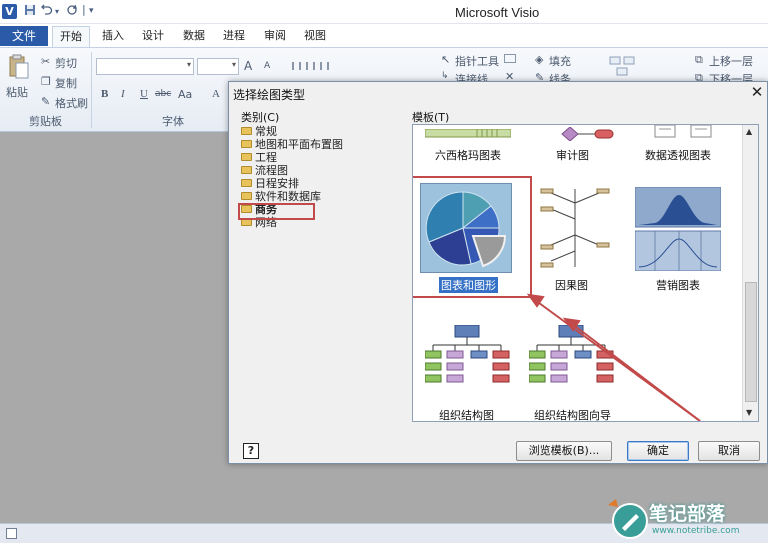 This screenshot has width=768, height=543. What do you see at coordinates (729, 451) in the screenshot?
I see `cancel-button: 取消` at bounding box center [729, 451].